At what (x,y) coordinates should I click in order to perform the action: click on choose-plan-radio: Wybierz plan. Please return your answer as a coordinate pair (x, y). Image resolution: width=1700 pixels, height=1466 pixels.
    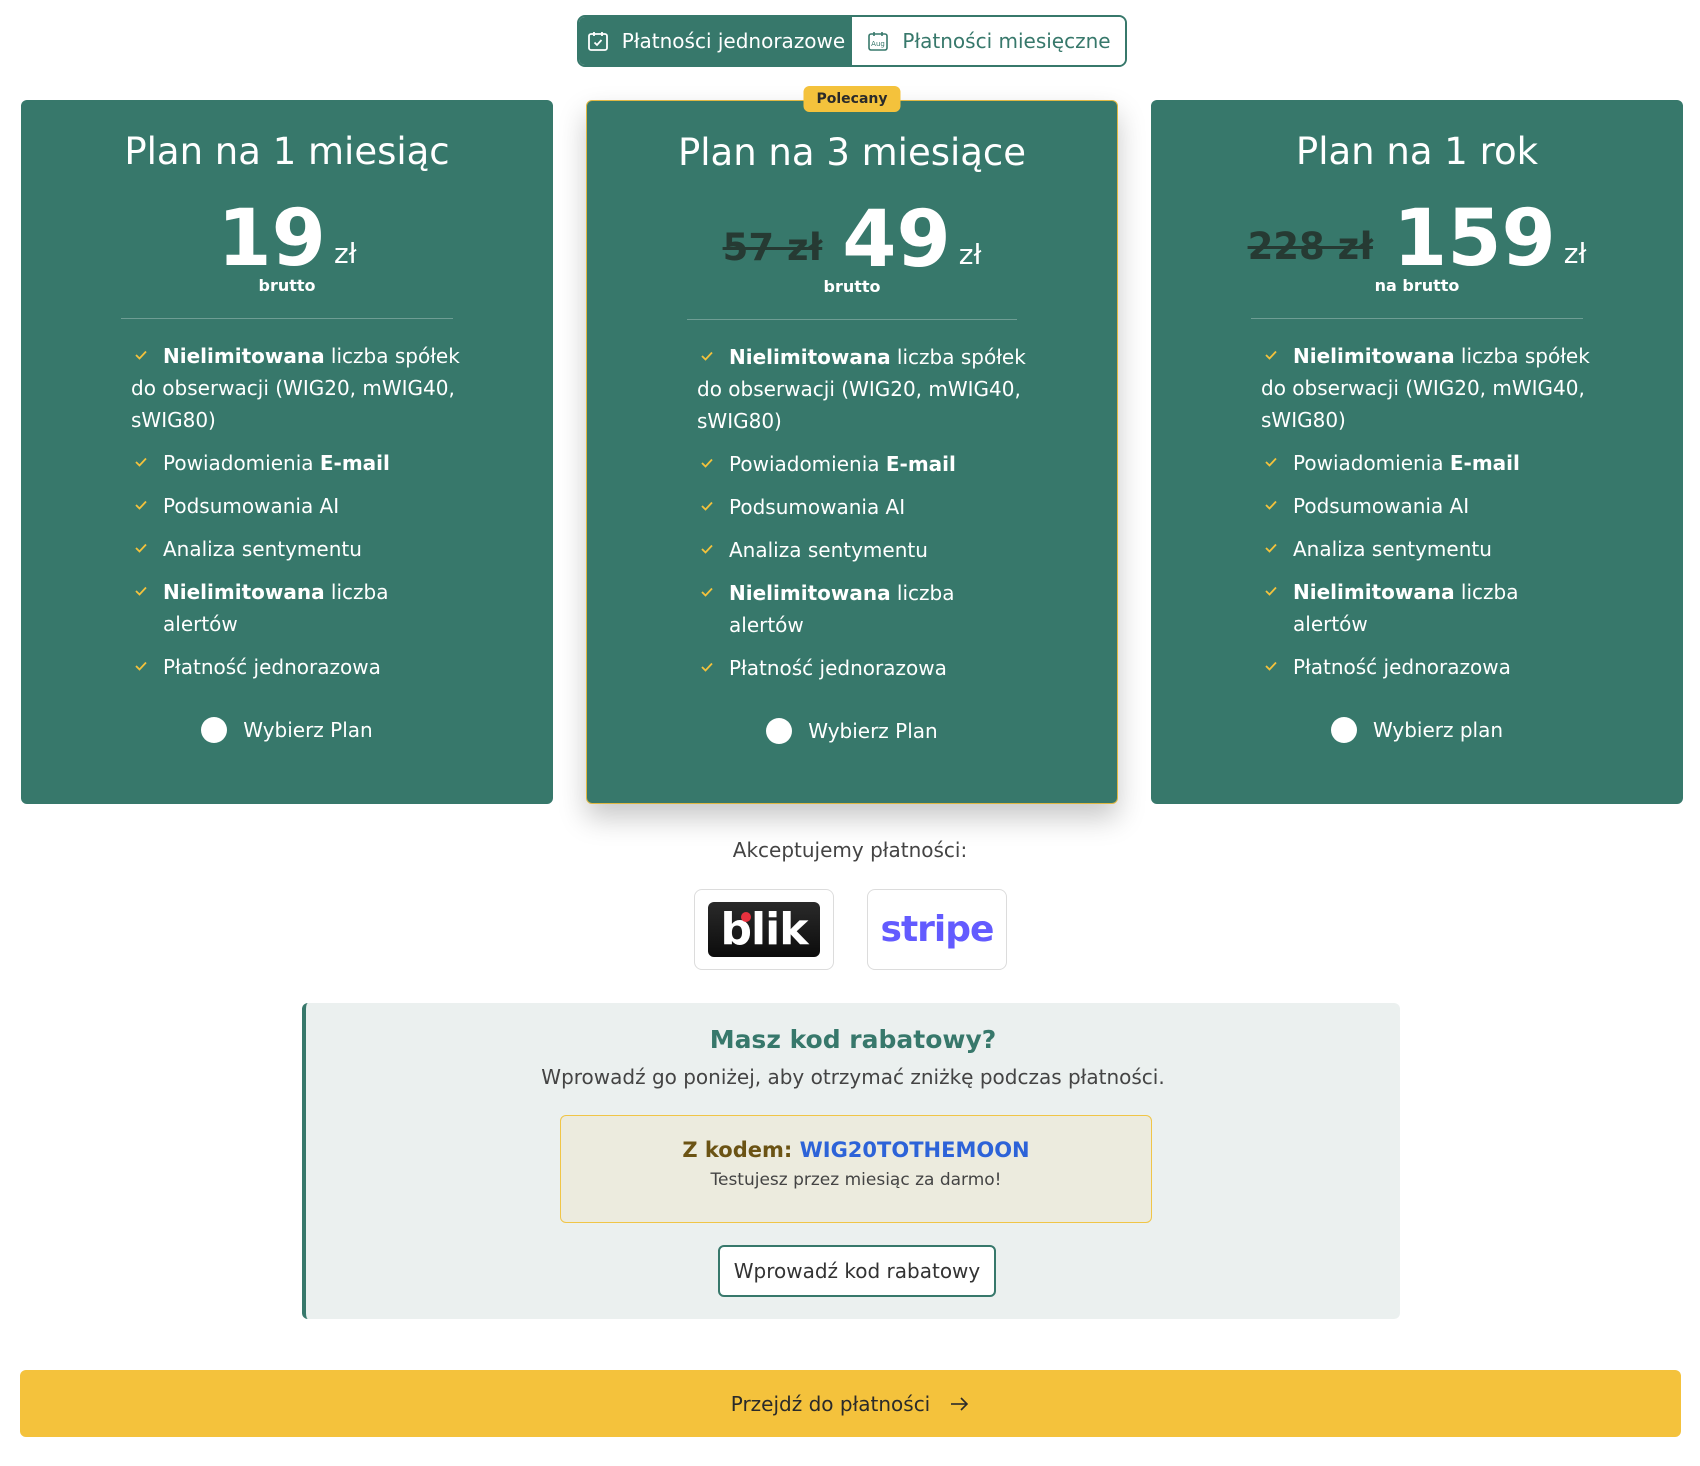
    Looking at the image, I should click on (1417, 730).